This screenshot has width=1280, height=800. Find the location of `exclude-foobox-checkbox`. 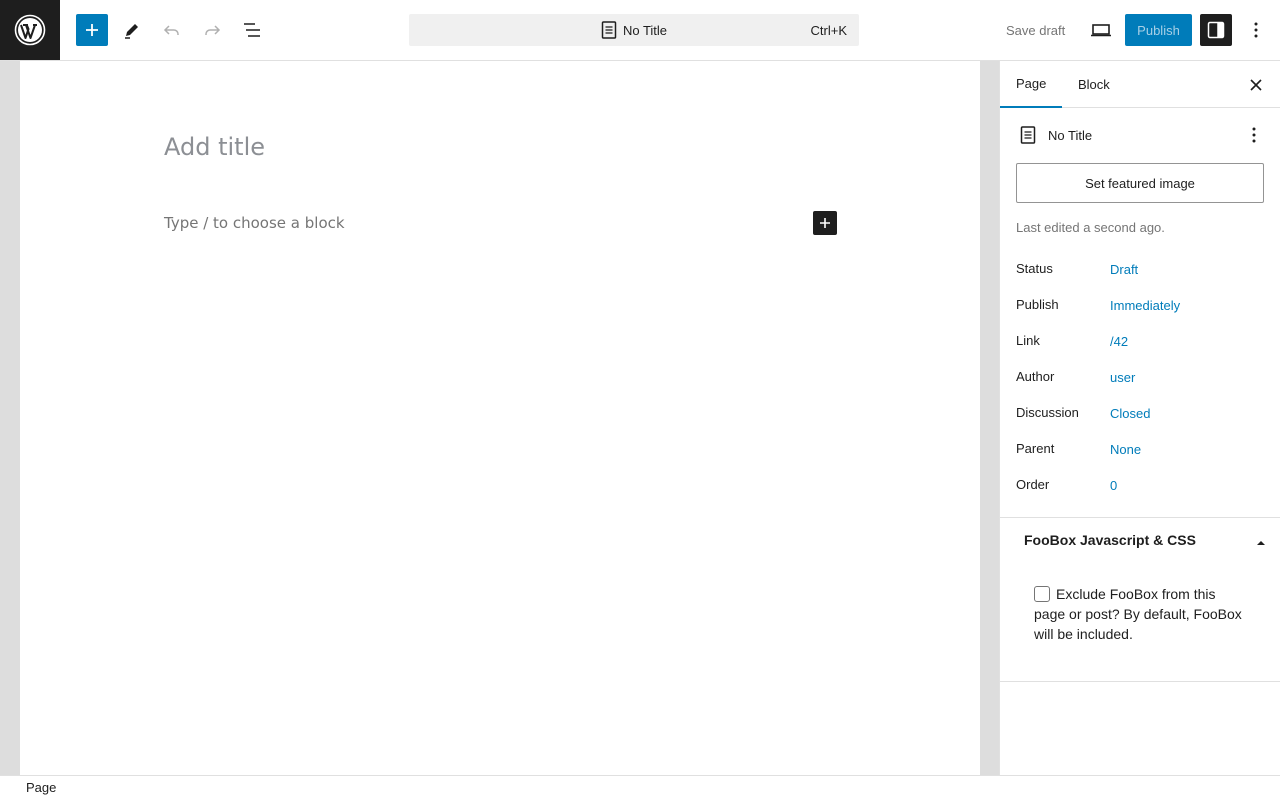

exclude-foobox-checkbox is located at coordinates (1042, 594).